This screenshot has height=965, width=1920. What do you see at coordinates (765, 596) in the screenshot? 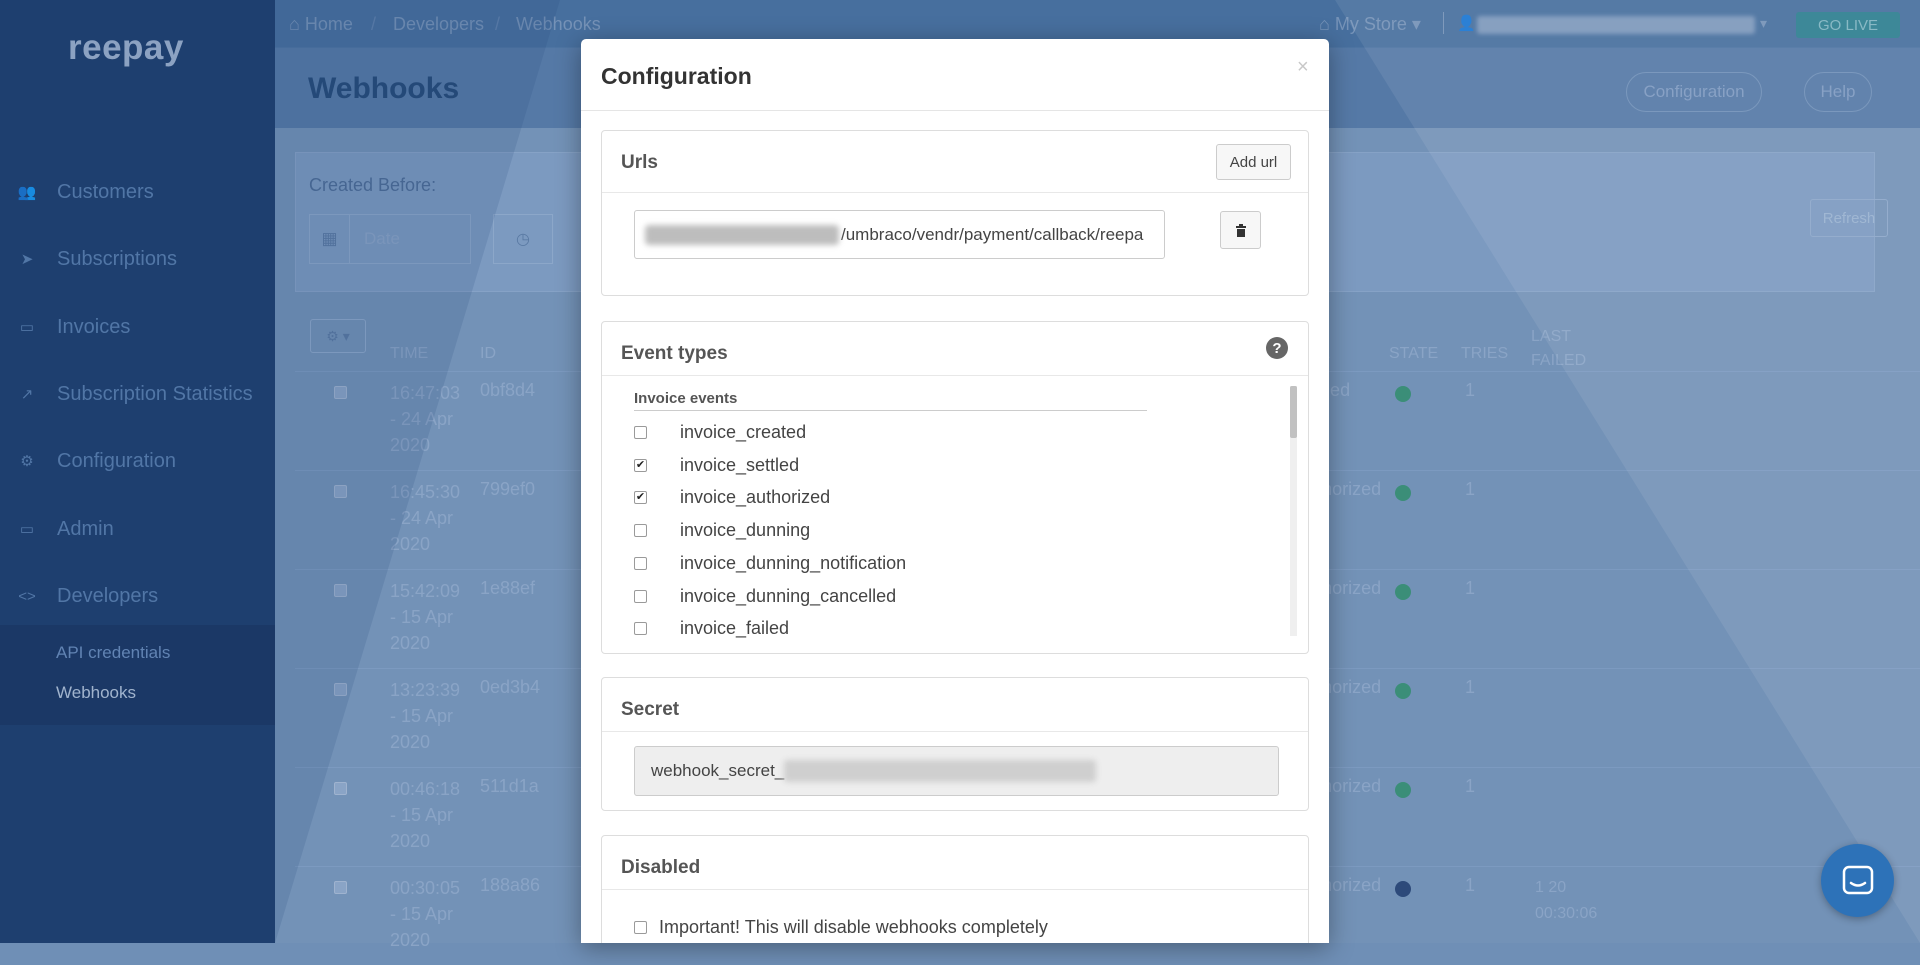
I see `event-option: invoice_dunning_cancelled` at bounding box center [765, 596].